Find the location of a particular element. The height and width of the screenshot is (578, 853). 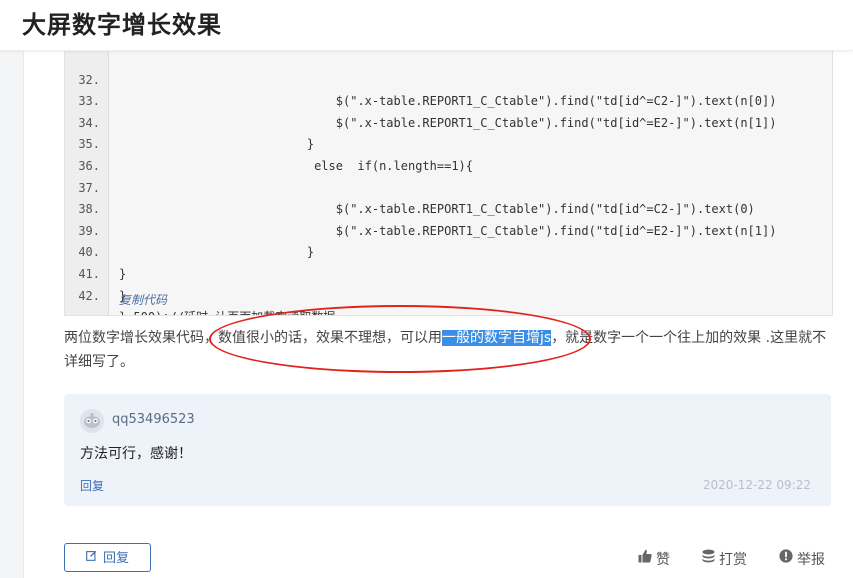

report-label: 举报 is located at coordinates (811, 560).